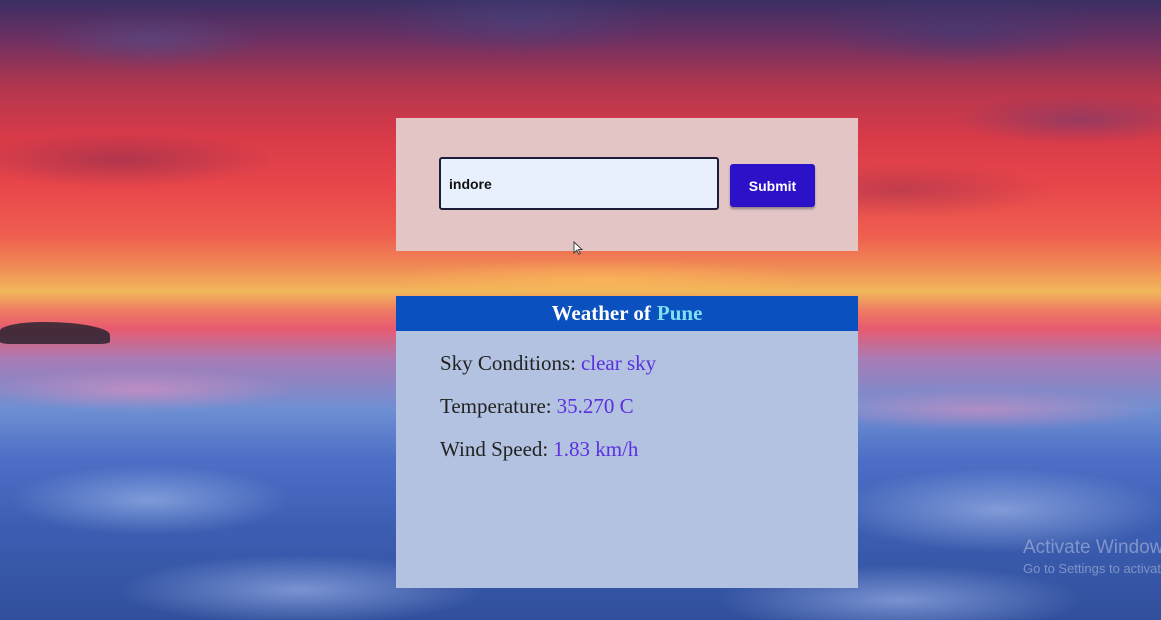 The height and width of the screenshot is (620, 1161). Describe the element at coordinates (578, 248) in the screenshot. I see `mouse-cursor-icon` at that location.